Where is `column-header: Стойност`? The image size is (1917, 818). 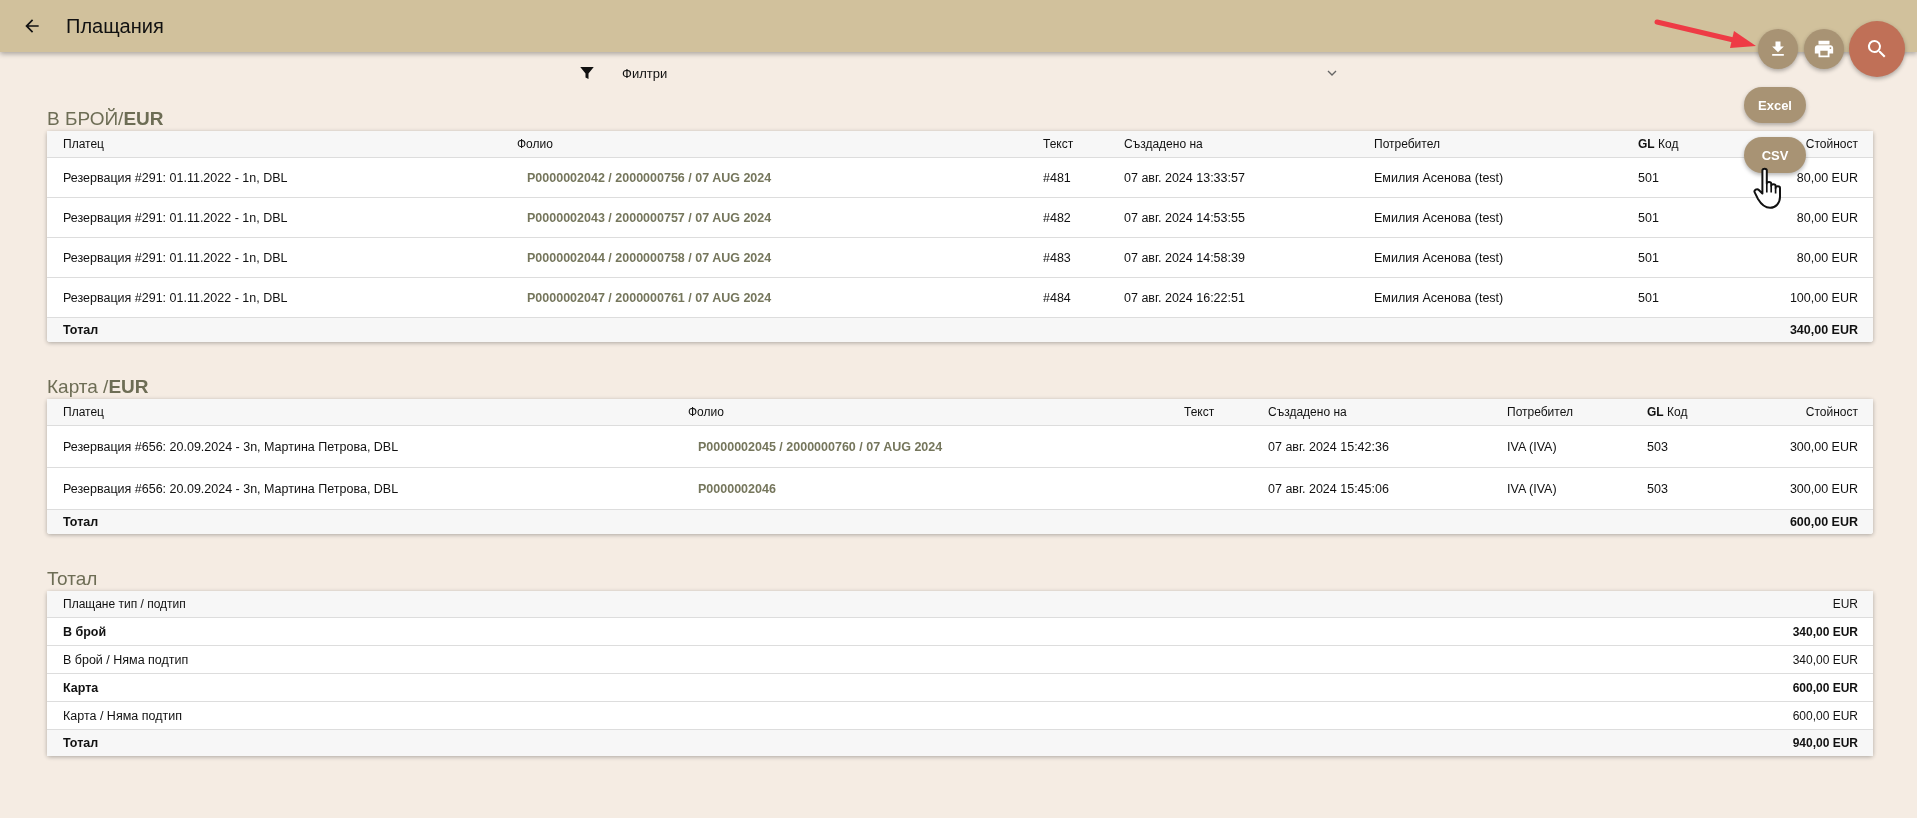 column-header: Стойност is located at coordinates (1820, 412).